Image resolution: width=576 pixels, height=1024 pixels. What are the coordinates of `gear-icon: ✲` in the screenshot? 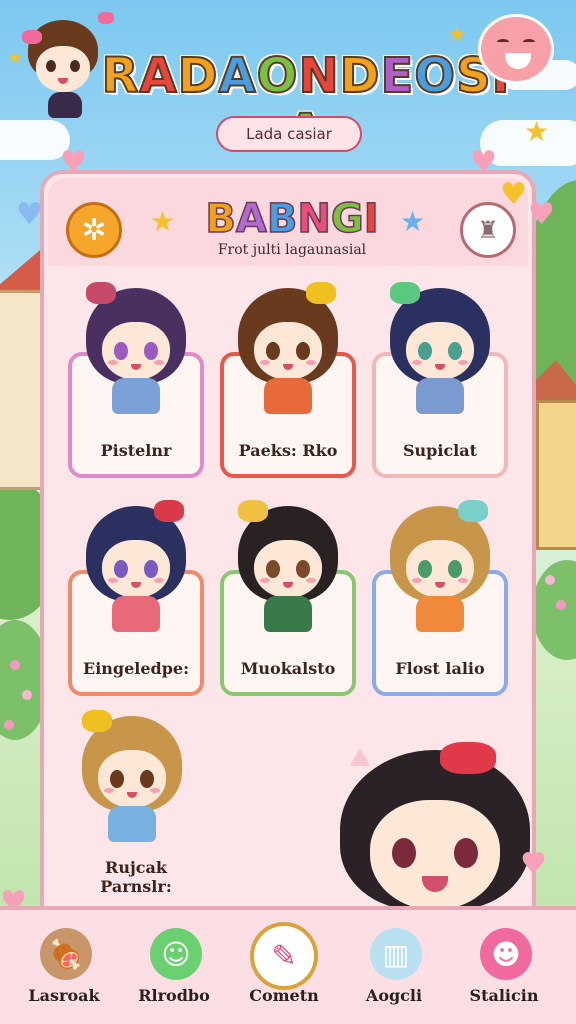 It's located at (94, 230).